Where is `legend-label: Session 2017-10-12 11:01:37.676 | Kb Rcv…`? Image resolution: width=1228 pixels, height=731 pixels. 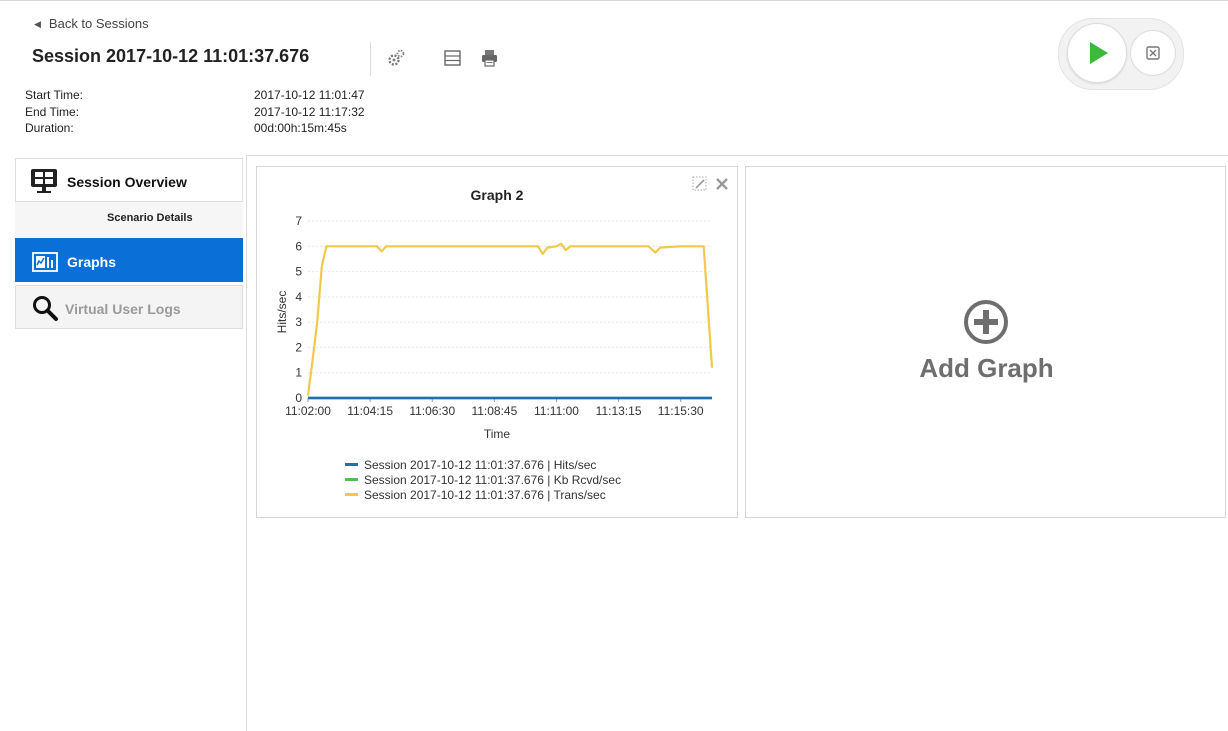
legend-label: Session 2017-10-12 11:01:37.676 | Kb Rcv… is located at coordinates (493, 480).